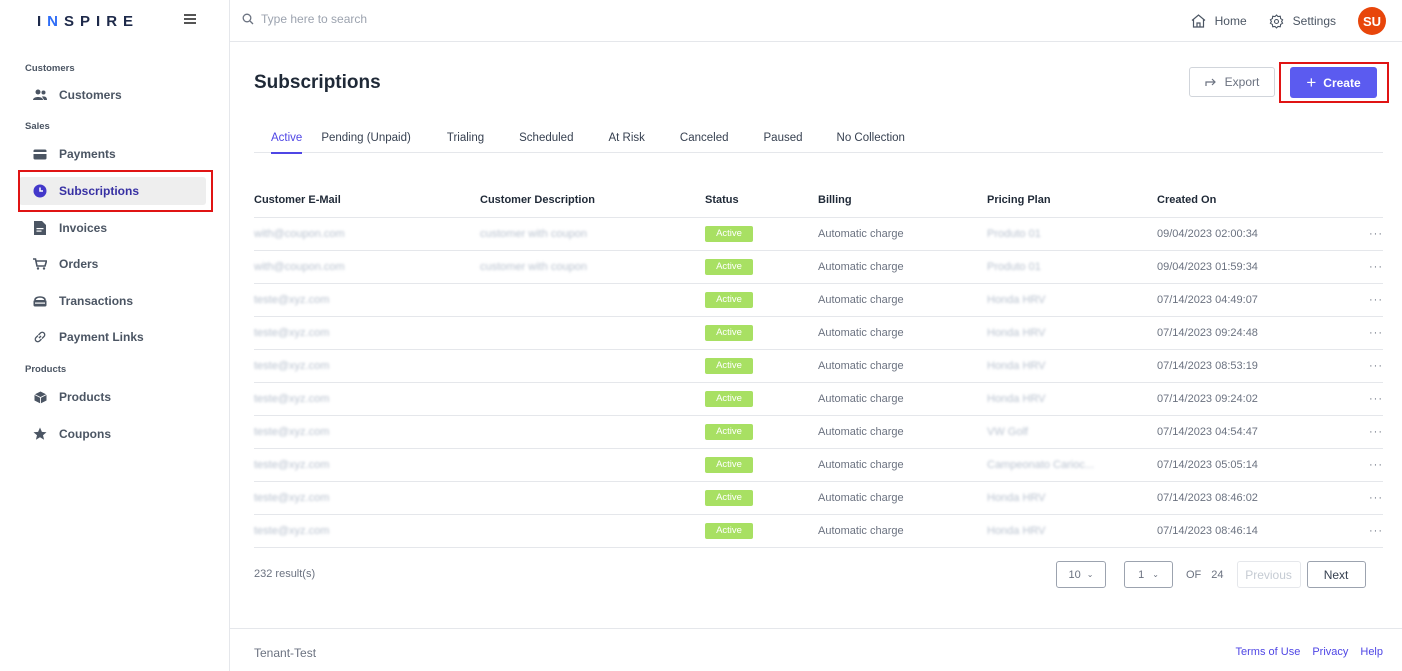 Image resolution: width=1402 pixels, height=671 pixels. What do you see at coordinates (783, 141) in the screenshot?
I see `tab-paused: Paused` at bounding box center [783, 141].